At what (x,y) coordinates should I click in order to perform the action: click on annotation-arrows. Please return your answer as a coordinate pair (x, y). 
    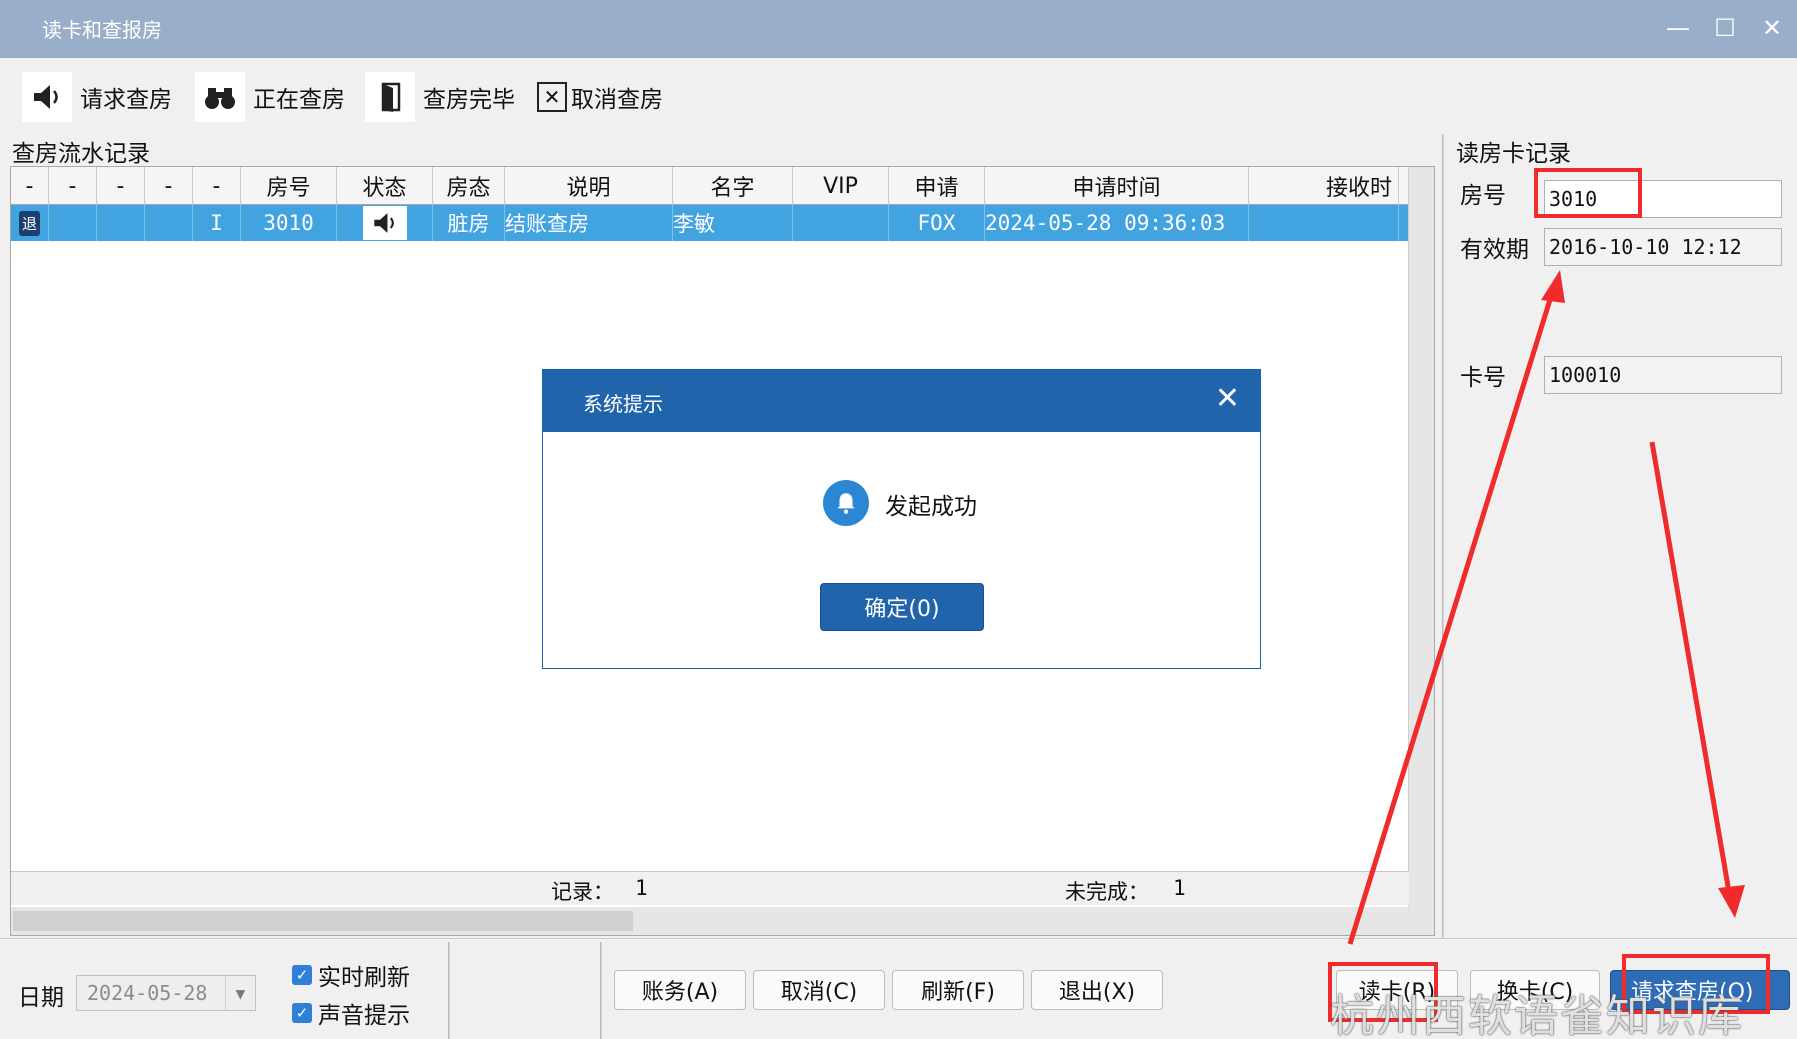
    Looking at the image, I should click on (1546, 607).